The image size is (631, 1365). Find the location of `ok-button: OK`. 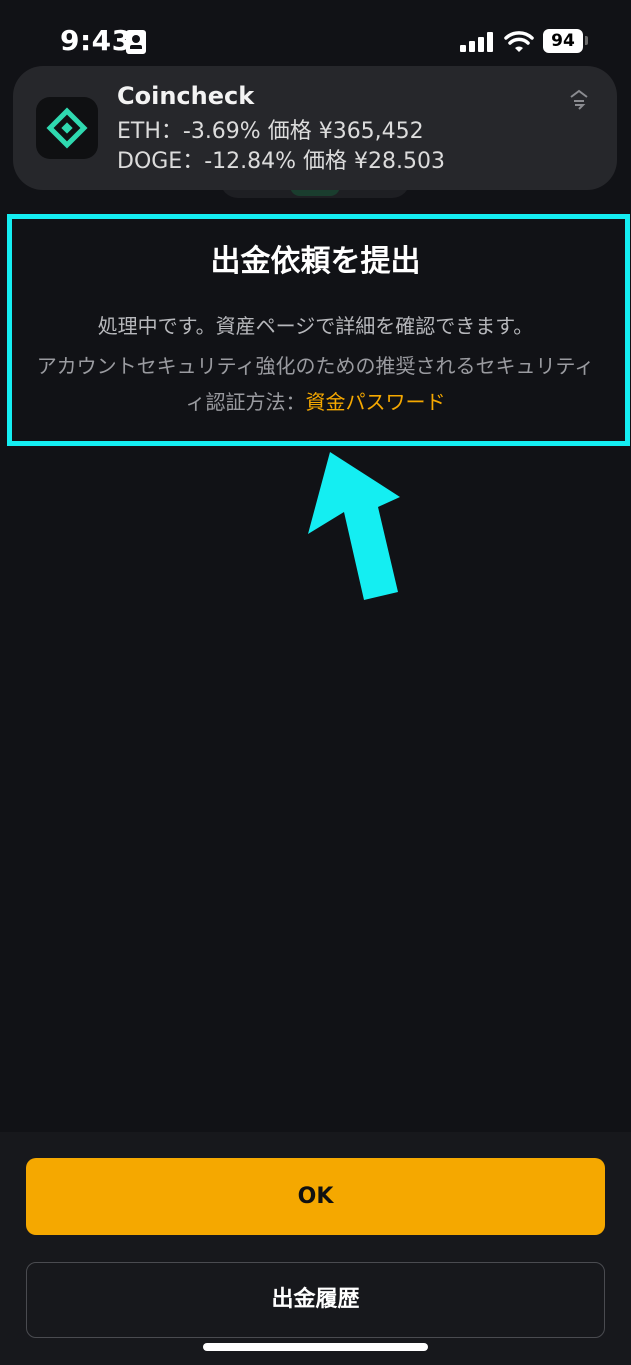

ok-button: OK is located at coordinates (315, 1196).